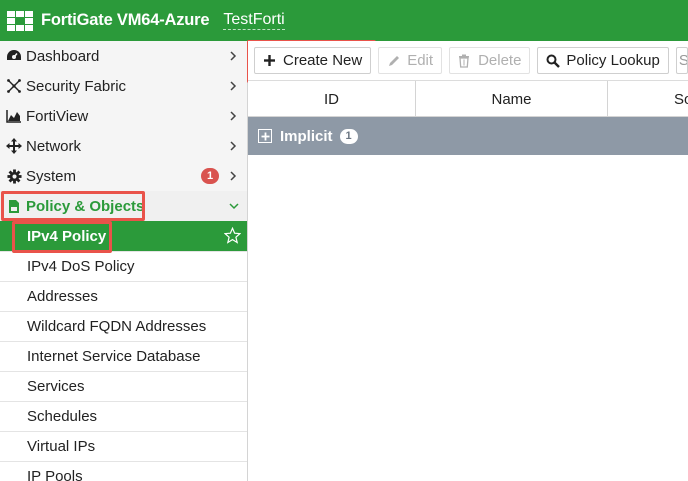  What do you see at coordinates (123, 416) in the screenshot?
I see `sidebar-subitem-schedules: Schedules` at bounding box center [123, 416].